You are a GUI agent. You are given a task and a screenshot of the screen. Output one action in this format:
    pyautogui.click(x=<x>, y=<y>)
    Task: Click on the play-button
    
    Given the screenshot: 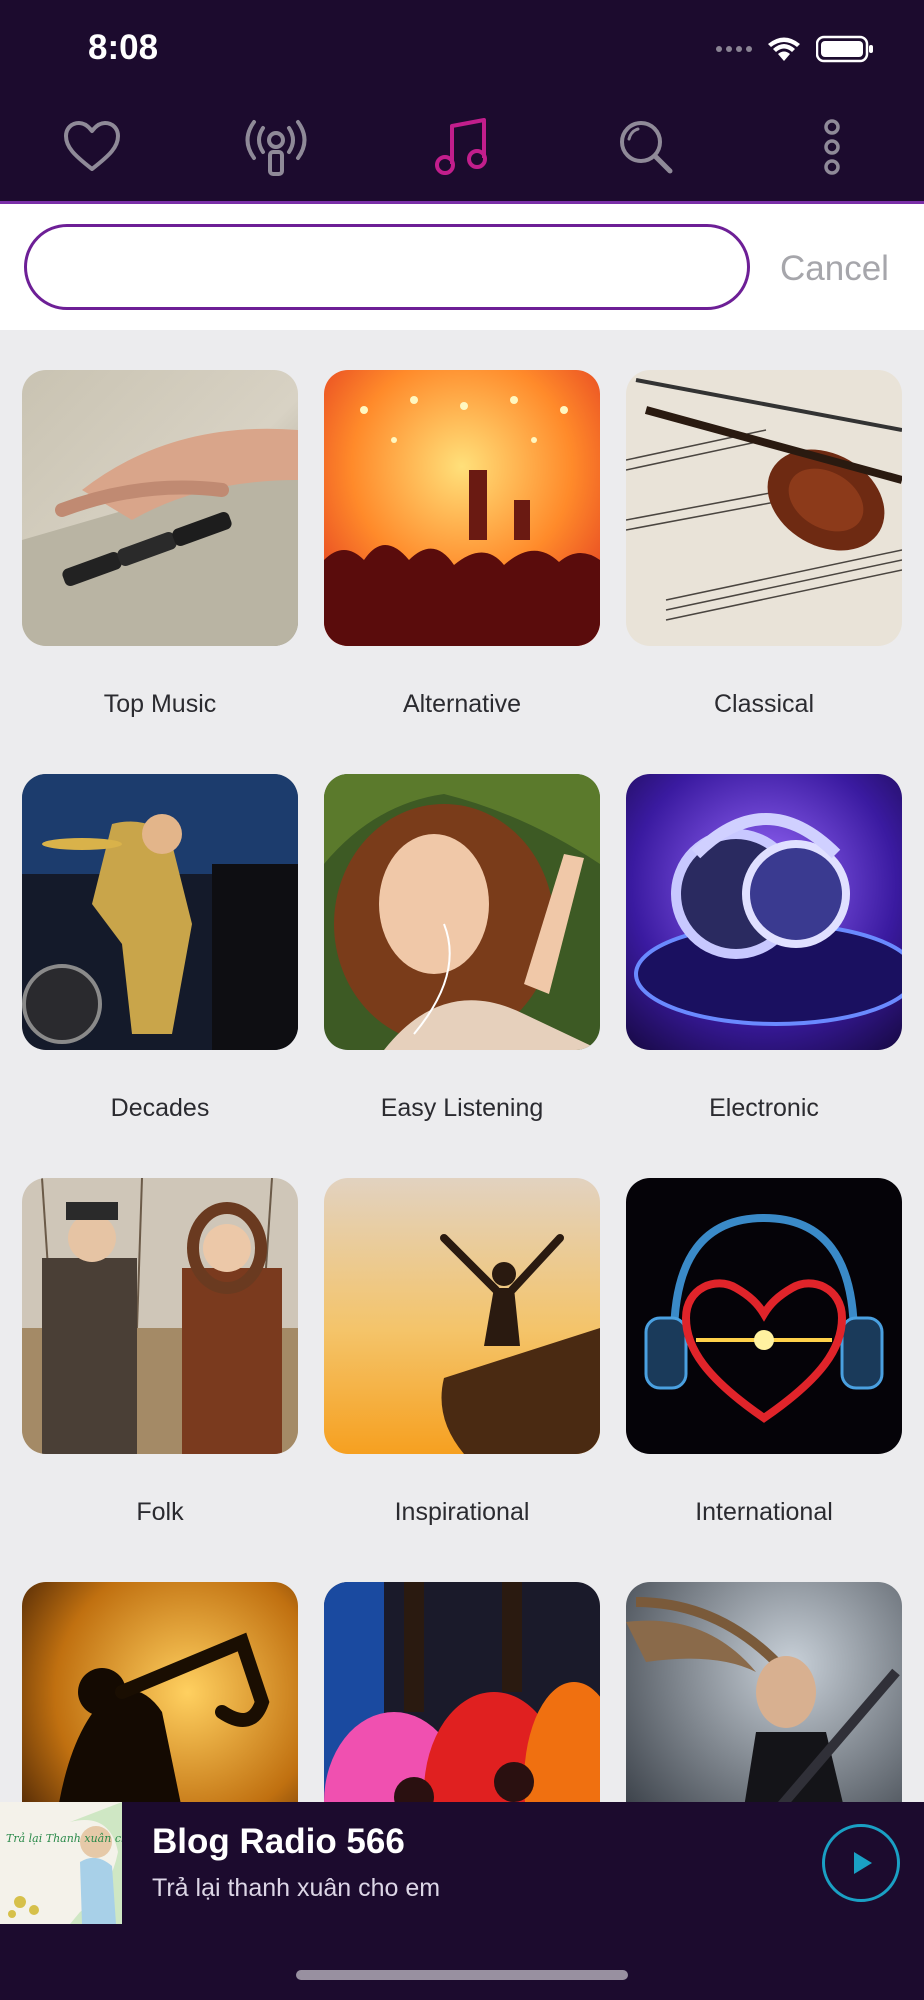 What is the action you would take?
    pyautogui.click(x=861, y=1863)
    